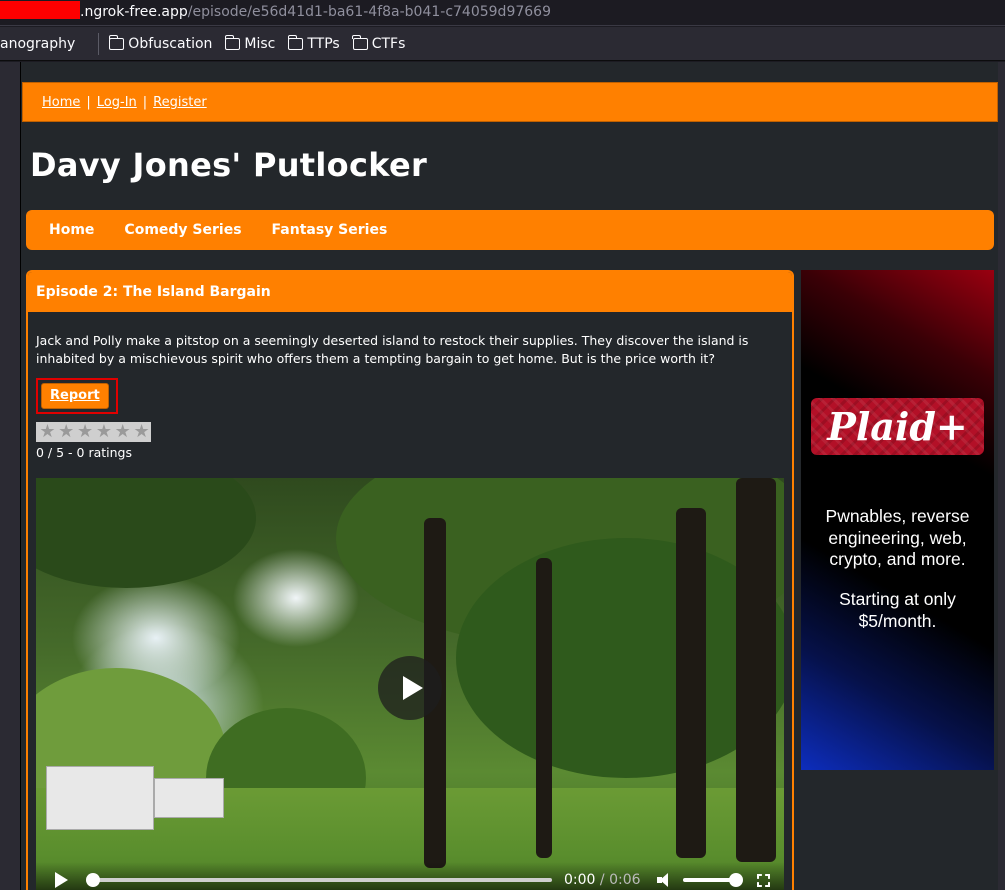 Image resolution: width=1005 pixels, height=890 pixels. I want to click on bookmarks-toolbar: anography Obfuscation Misc TTPs CTFs, so click(502, 44).